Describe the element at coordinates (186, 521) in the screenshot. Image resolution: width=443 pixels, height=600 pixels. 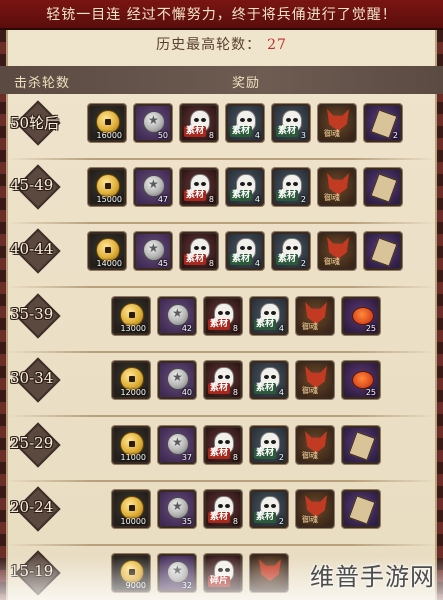
I see `item-quantity: 35` at that location.